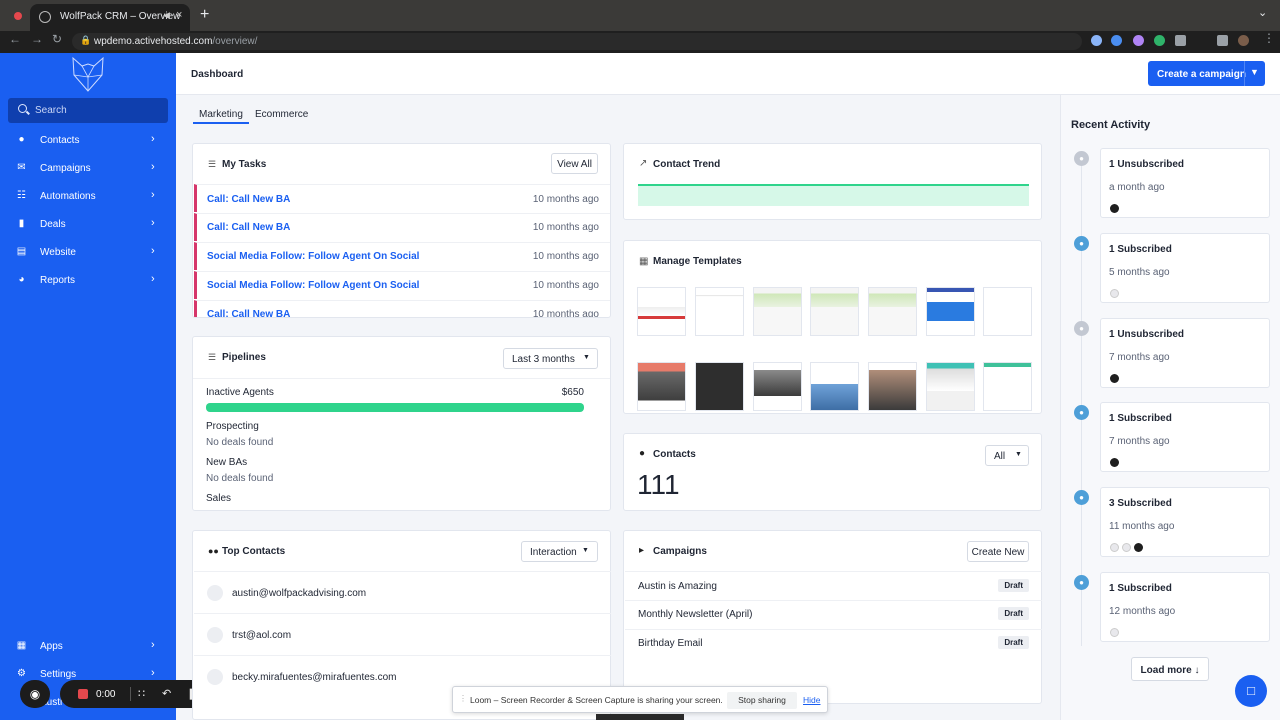  I want to click on speaker-icon: ◀, so click(166, 15).